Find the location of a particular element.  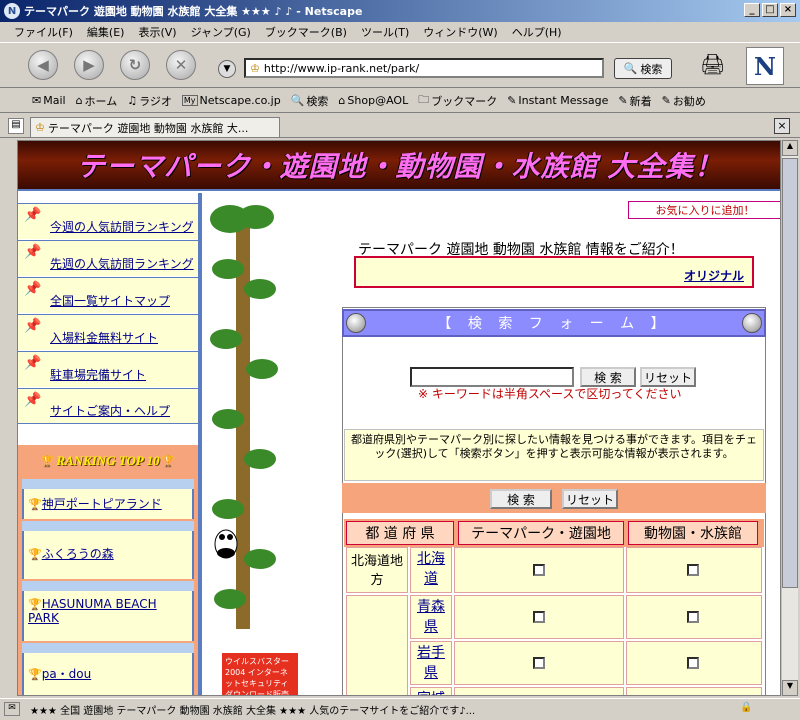

search-button: 🔍 検索 is located at coordinates (643, 68).